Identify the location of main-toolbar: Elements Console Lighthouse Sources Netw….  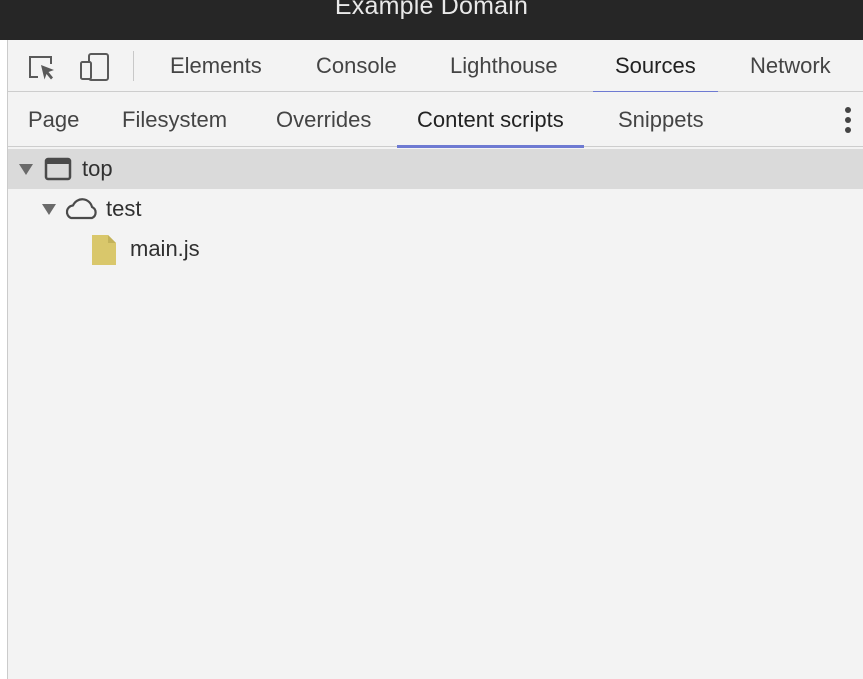
(435, 66).